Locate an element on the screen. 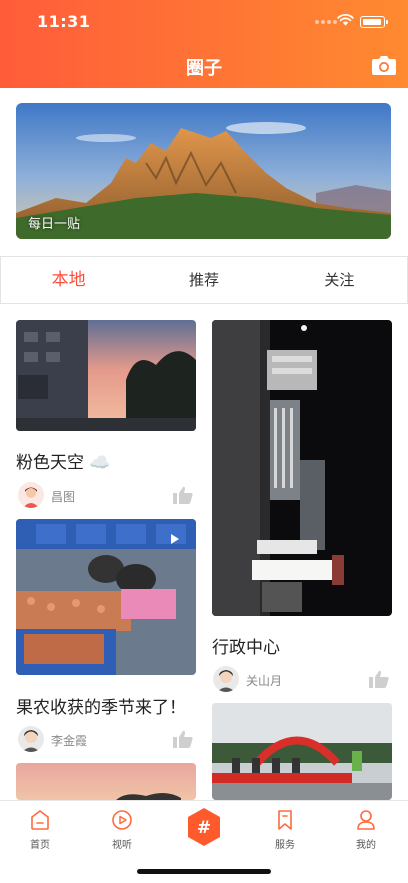  feed-card-partial is located at coordinates (106, 781).